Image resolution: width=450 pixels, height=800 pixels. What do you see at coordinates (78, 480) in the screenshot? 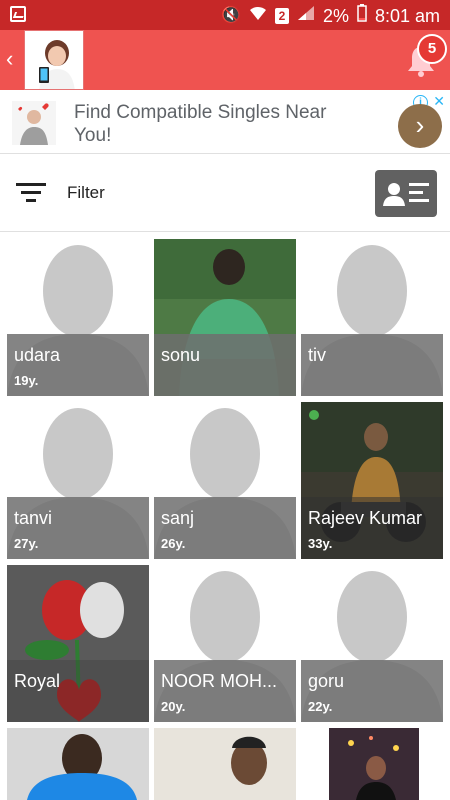
I see `profile-card: tanvi 27y.` at bounding box center [78, 480].